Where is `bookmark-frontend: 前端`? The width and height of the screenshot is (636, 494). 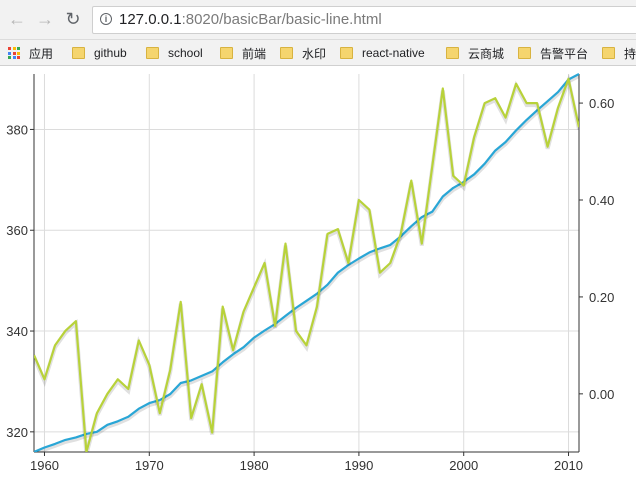 bookmark-frontend: 前端 is located at coordinates (243, 53).